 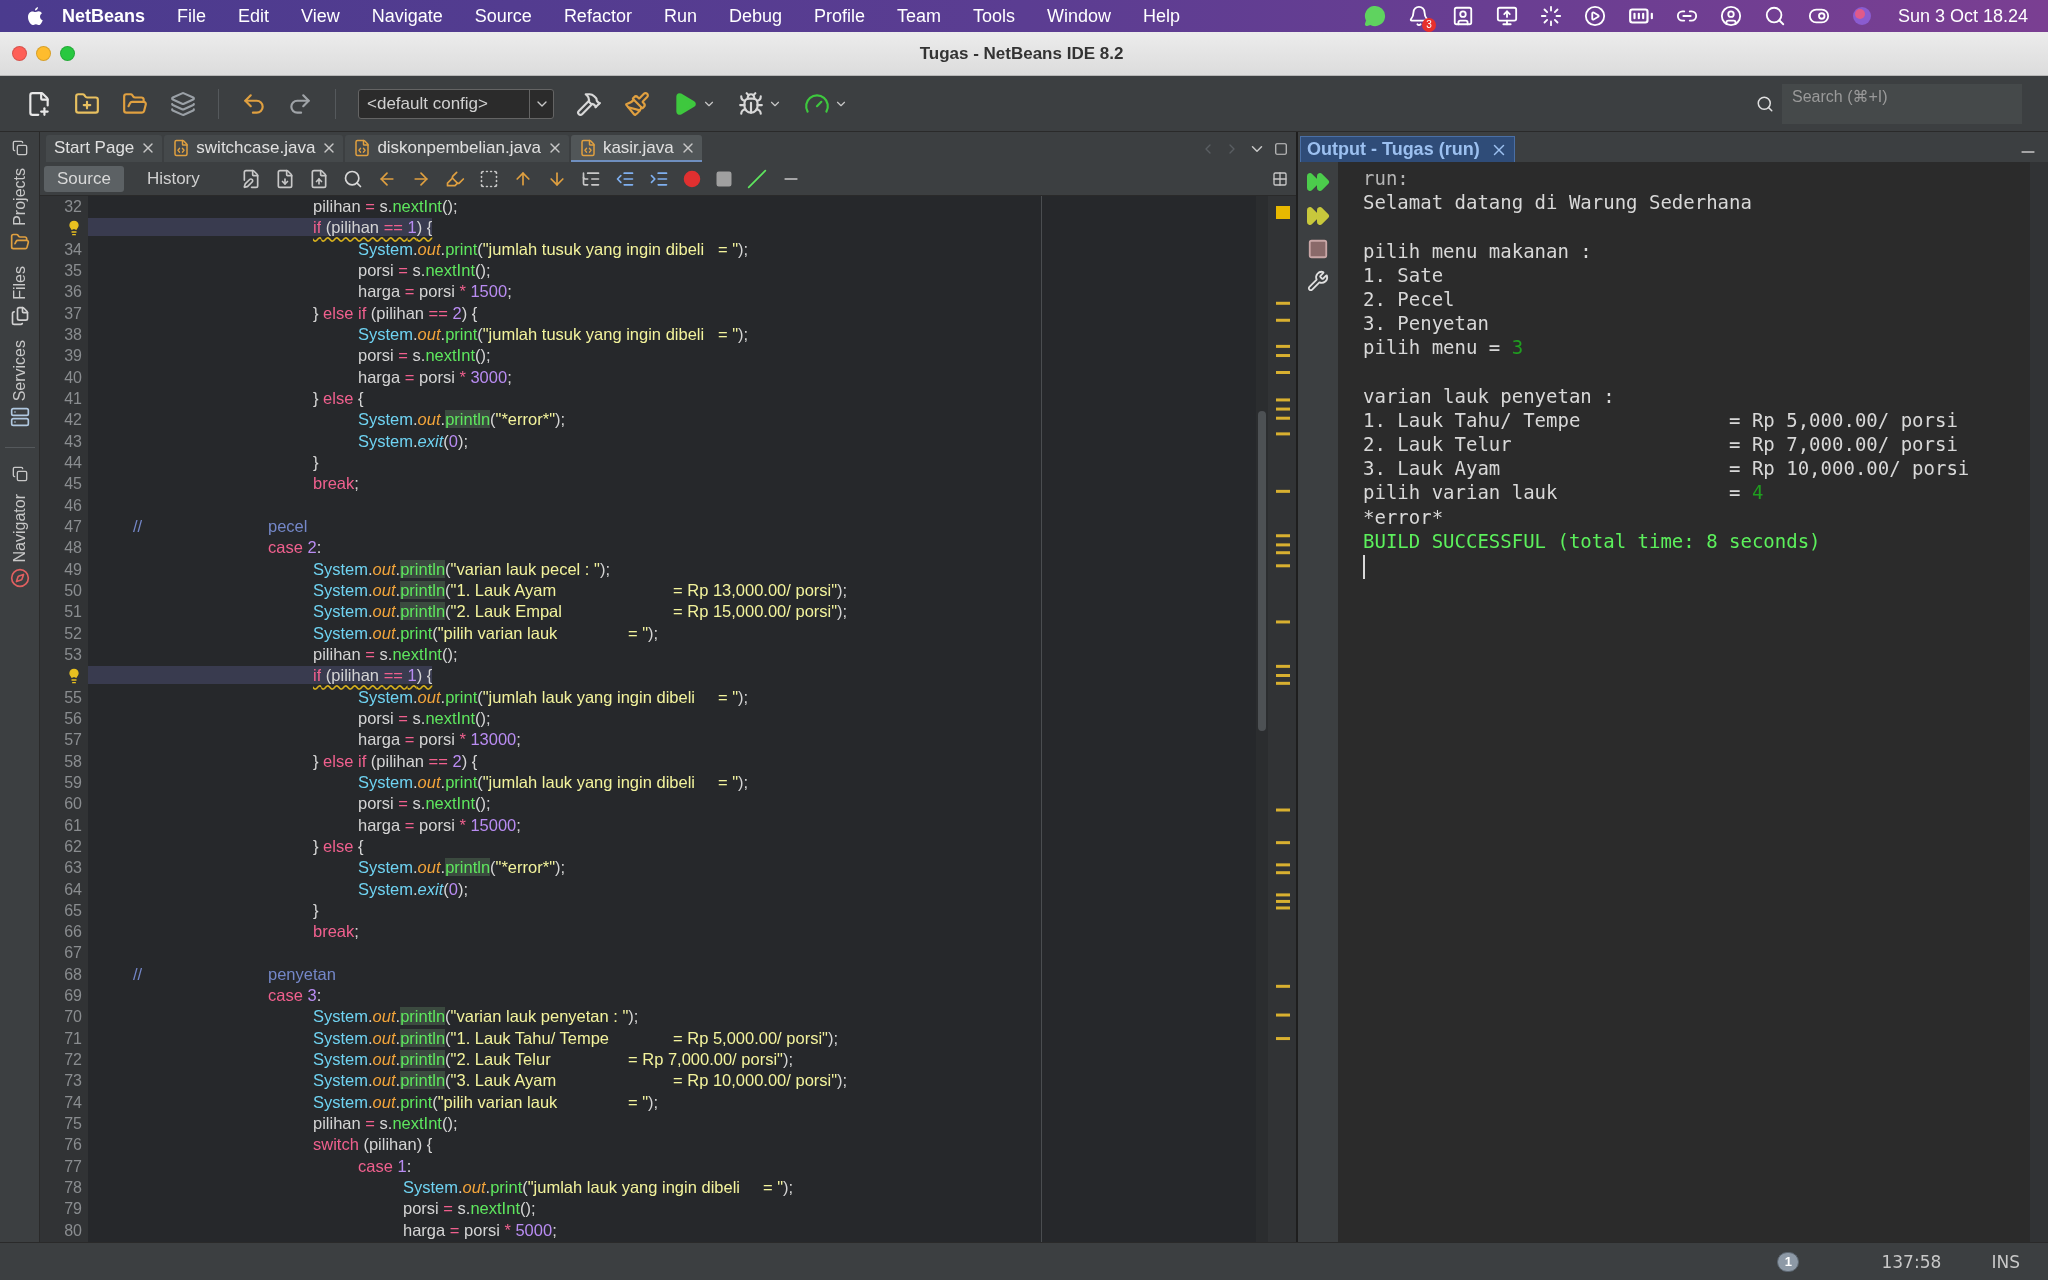 What do you see at coordinates (73, 207) in the screenshot?
I see `line-number: 32` at bounding box center [73, 207].